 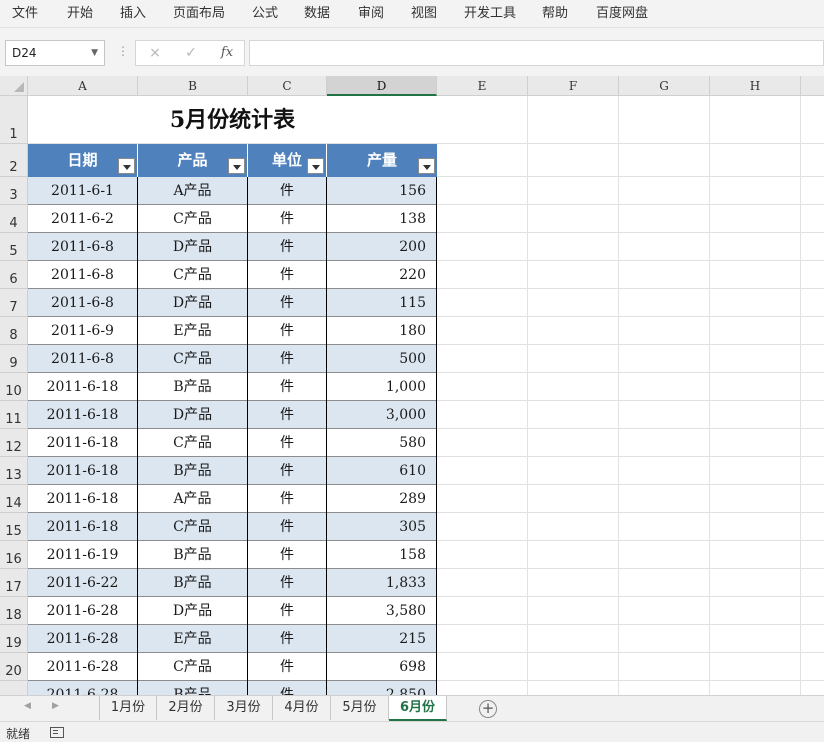 I want to click on cell-quantity: 158, so click(x=382, y=555).